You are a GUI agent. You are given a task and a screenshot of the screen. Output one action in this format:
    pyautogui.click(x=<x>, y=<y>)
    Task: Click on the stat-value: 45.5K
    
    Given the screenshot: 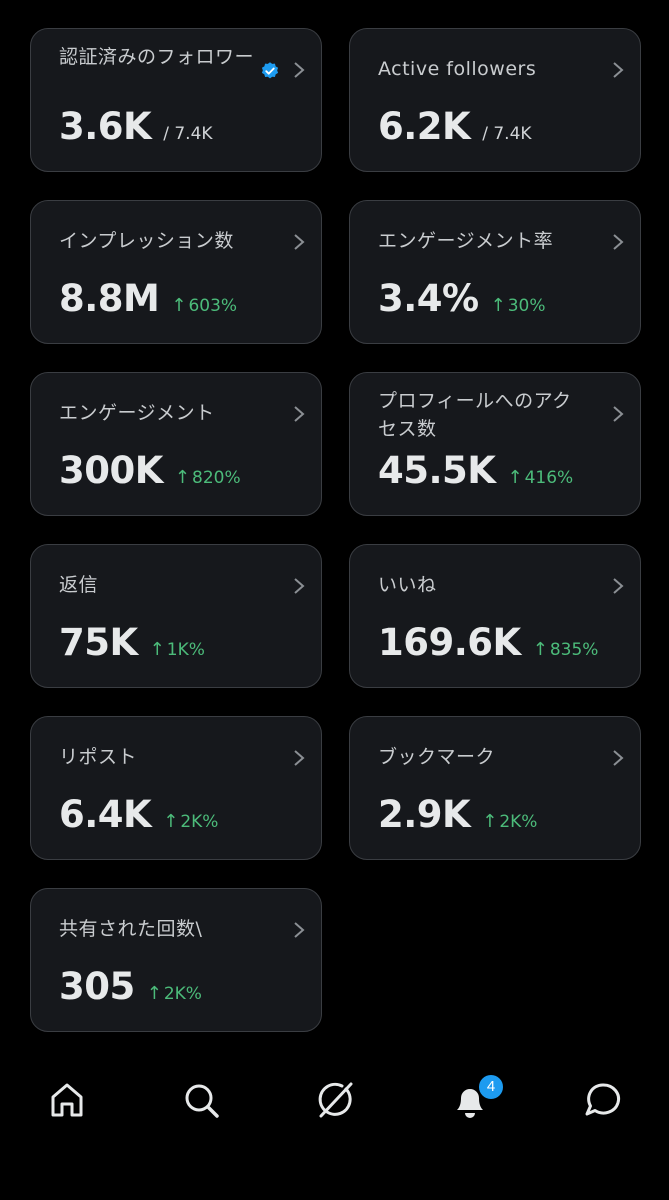 What is the action you would take?
    pyautogui.click(x=437, y=470)
    